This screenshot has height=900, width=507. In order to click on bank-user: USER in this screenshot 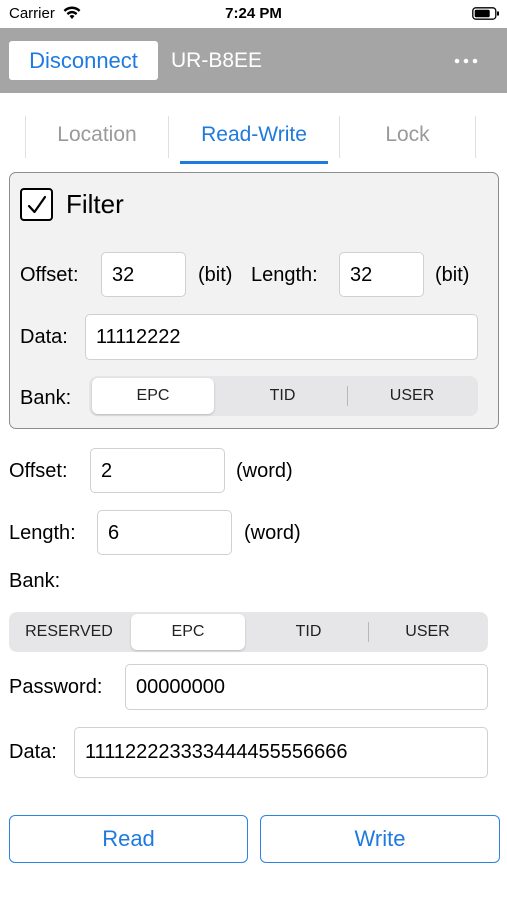, I will do `click(427, 632)`.